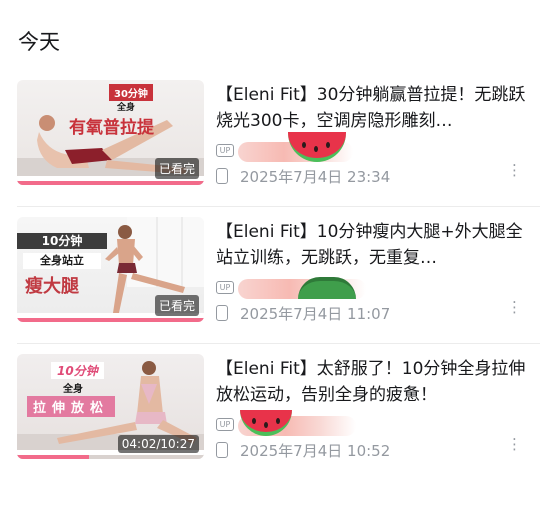 The image size is (540, 507). I want to click on section-title-today: 今天, so click(39, 42).